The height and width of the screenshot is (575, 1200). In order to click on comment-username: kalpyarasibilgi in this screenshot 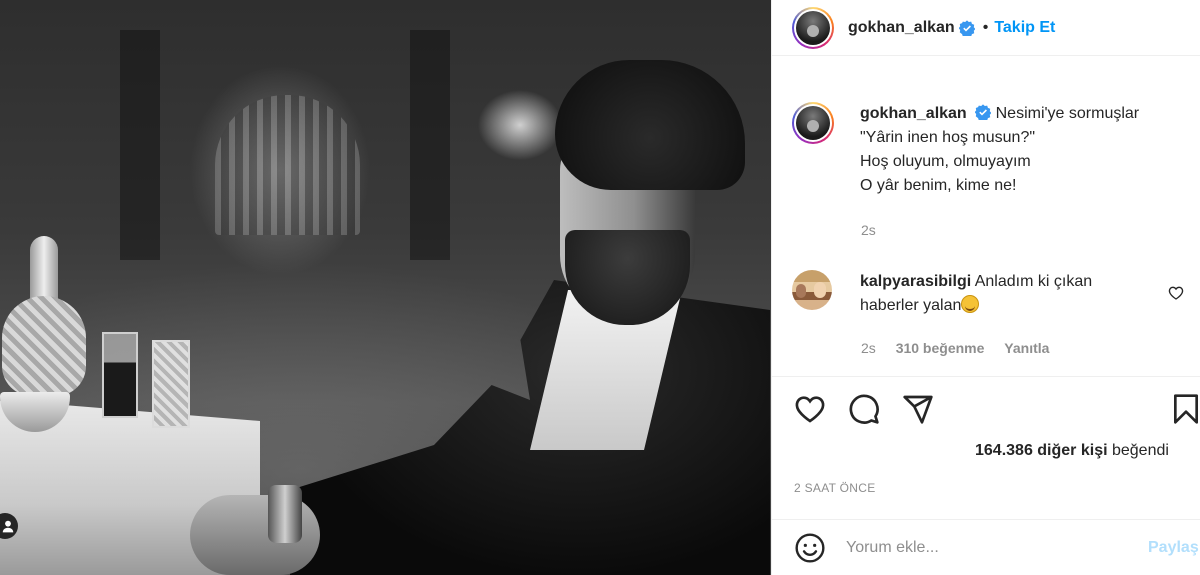, I will do `click(915, 281)`.